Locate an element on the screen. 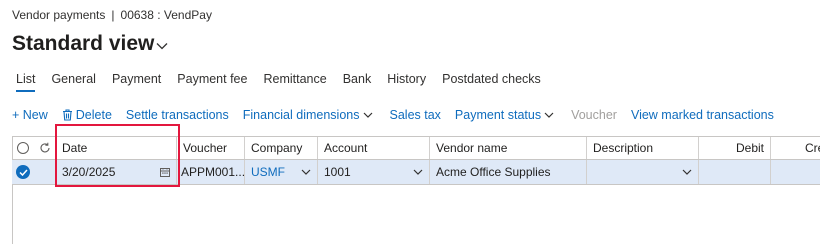 This screenshot has width=820, height=244. description-field is located at coordinates (643, 172).